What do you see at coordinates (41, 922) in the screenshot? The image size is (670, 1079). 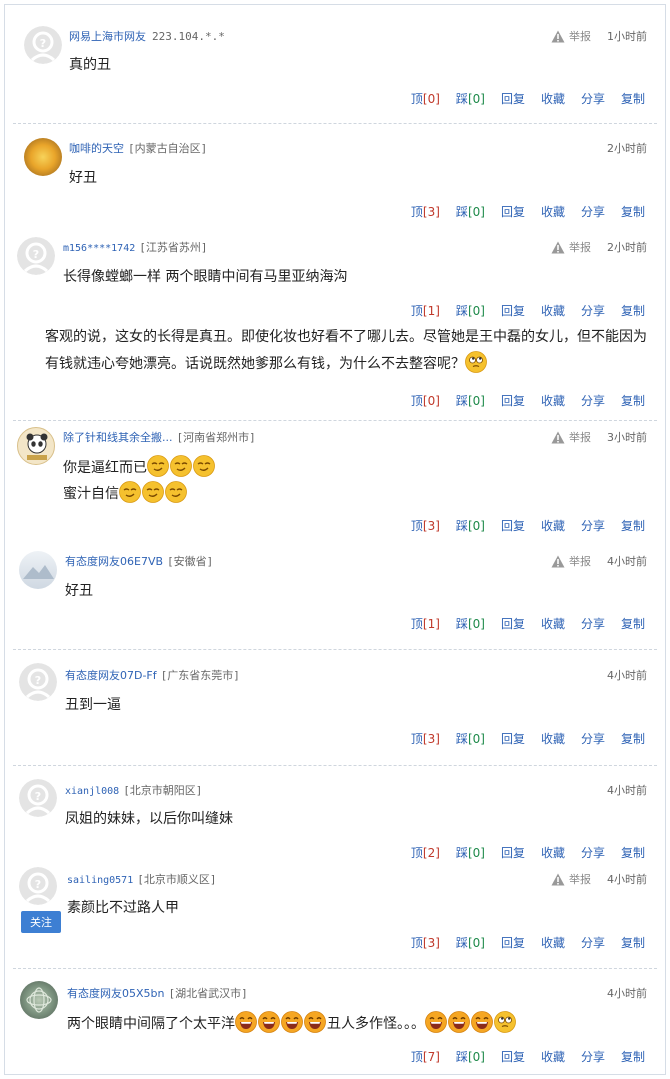 I see `follow-button: 关注` at bounding box center [41, 922].